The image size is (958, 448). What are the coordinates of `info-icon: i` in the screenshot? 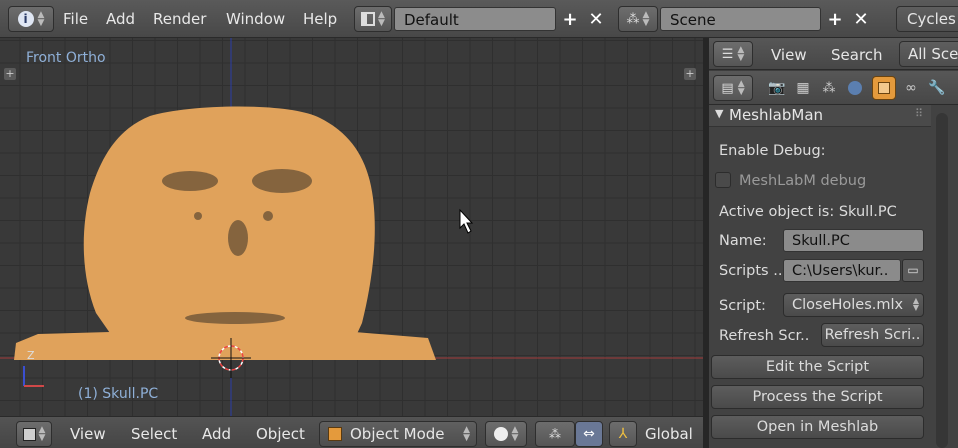 It's located at (25, 19).